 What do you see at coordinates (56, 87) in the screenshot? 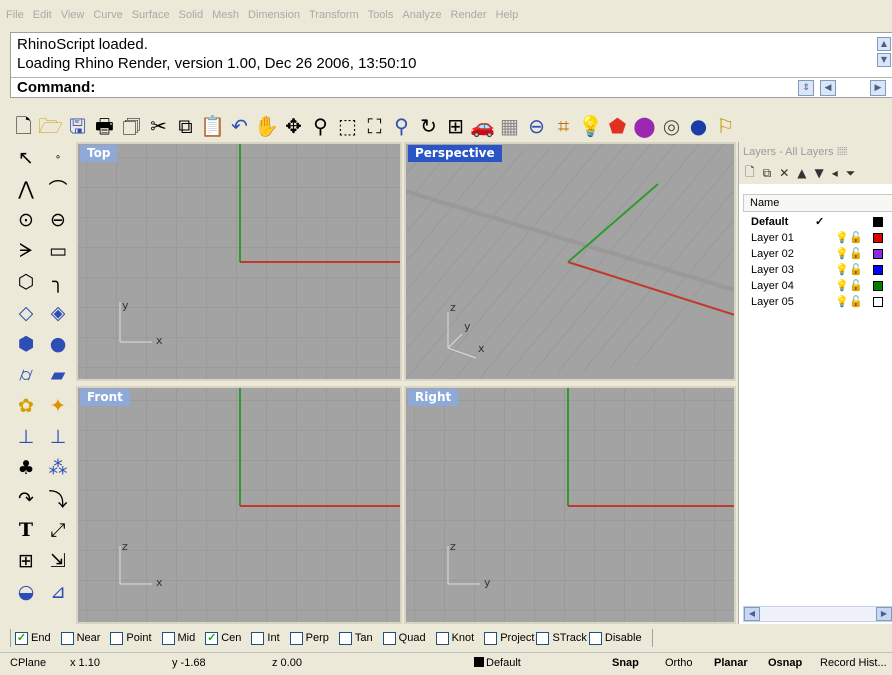
I see `command-prompt: Command:` at bounding box center [56, 87].